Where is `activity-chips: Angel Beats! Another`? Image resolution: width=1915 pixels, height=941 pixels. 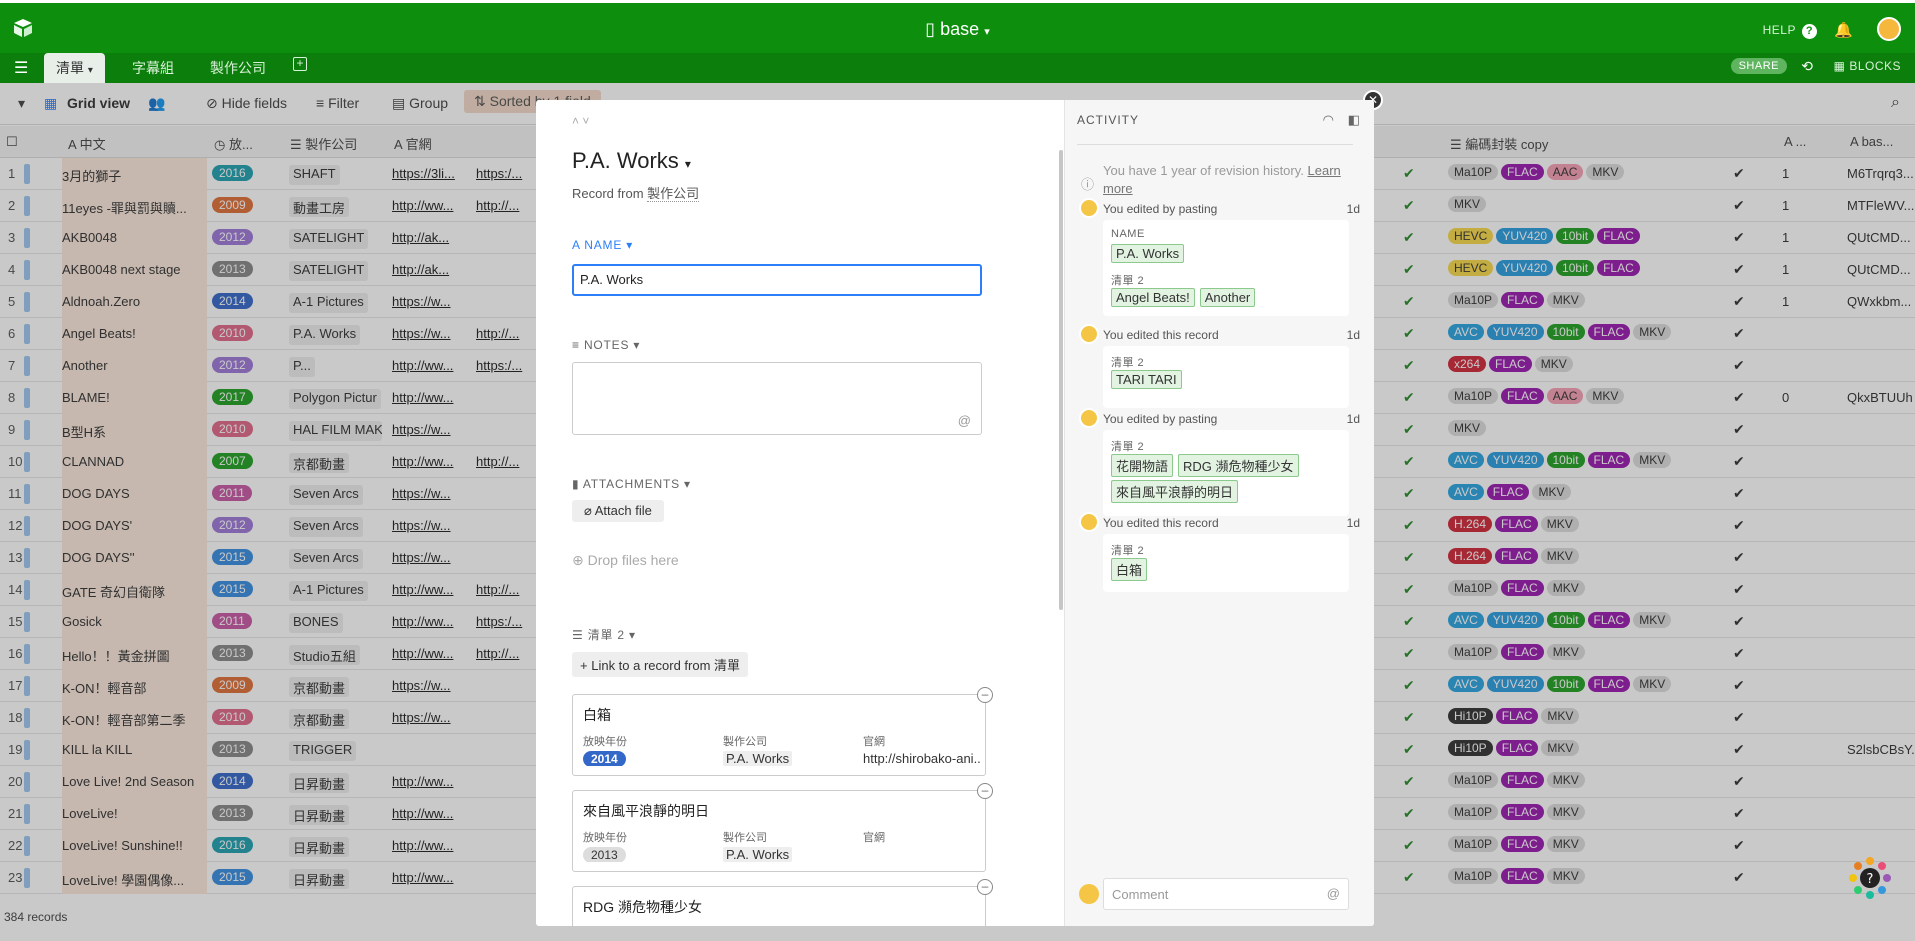
activity-chips: Angel Beats! Another is located at coordinates (1229, 299).